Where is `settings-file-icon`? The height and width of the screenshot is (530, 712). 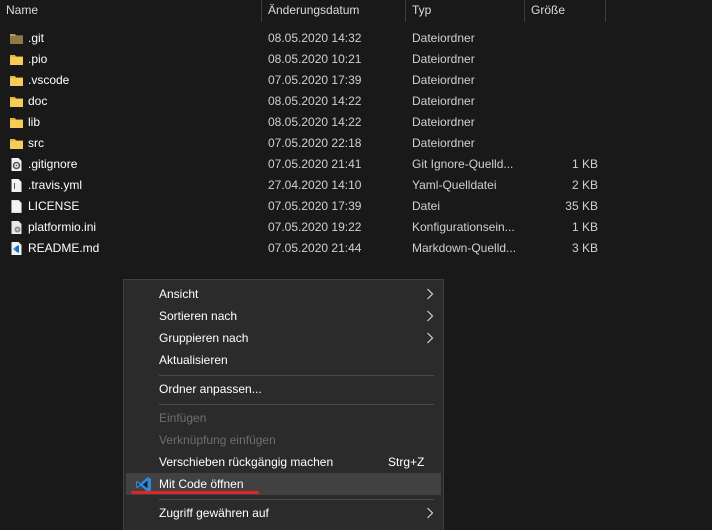 settings-file-icon is located at coordinates (16, 227).